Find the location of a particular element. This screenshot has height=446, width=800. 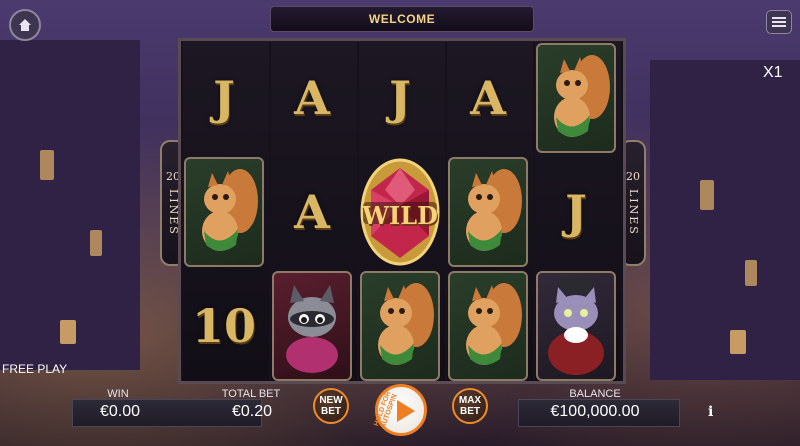

reel-symbol-wild: WILD is located at coordinates (400, 212).